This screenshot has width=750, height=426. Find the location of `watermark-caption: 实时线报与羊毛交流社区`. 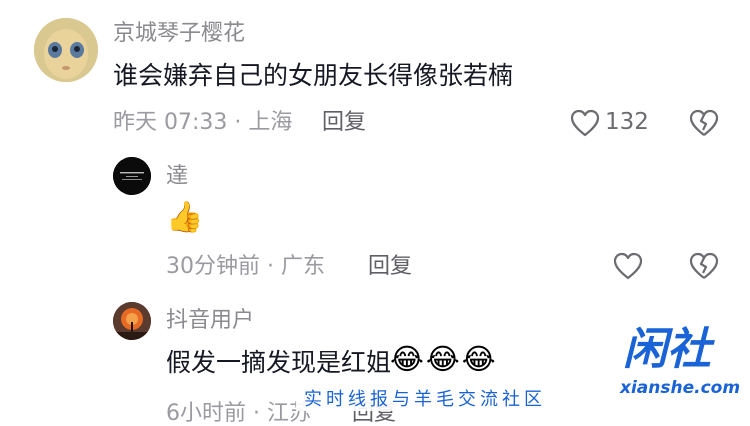

watermark-caption: 实时线报与羊毛交流社区 is located at coordinates (425, 399).